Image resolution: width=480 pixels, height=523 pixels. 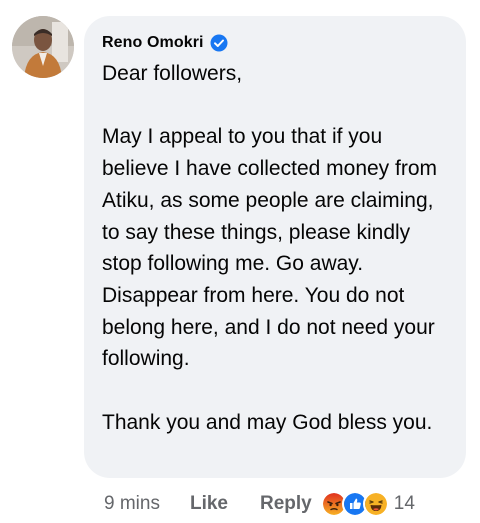 I want to click on author-row: Reno Omokri, so click(x=275, y=43).